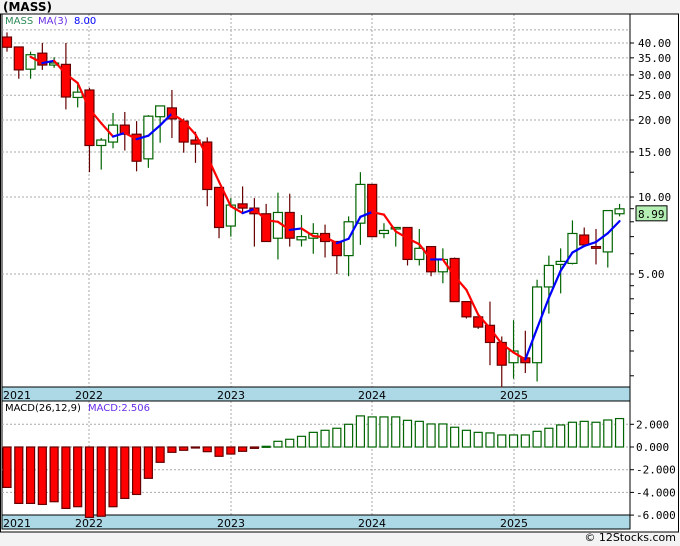  I want to click on macd-legend-value: MACD:2.506, so click(119, 408).